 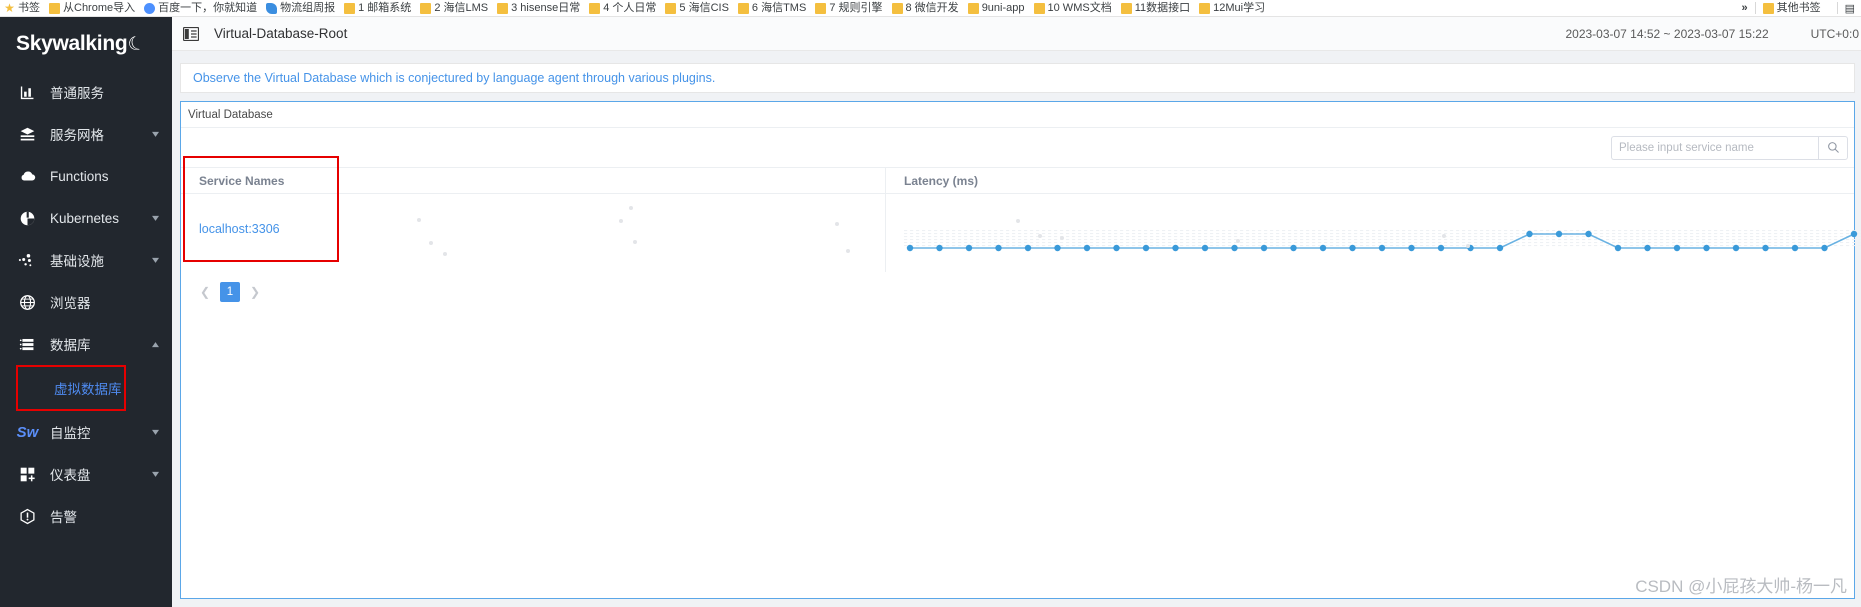 What do you see at coordinates (86, 134) in the screenshot?
I see `sidebar-item-service-mesh: 服务网格 ▾` at bounding box center [86, 134].